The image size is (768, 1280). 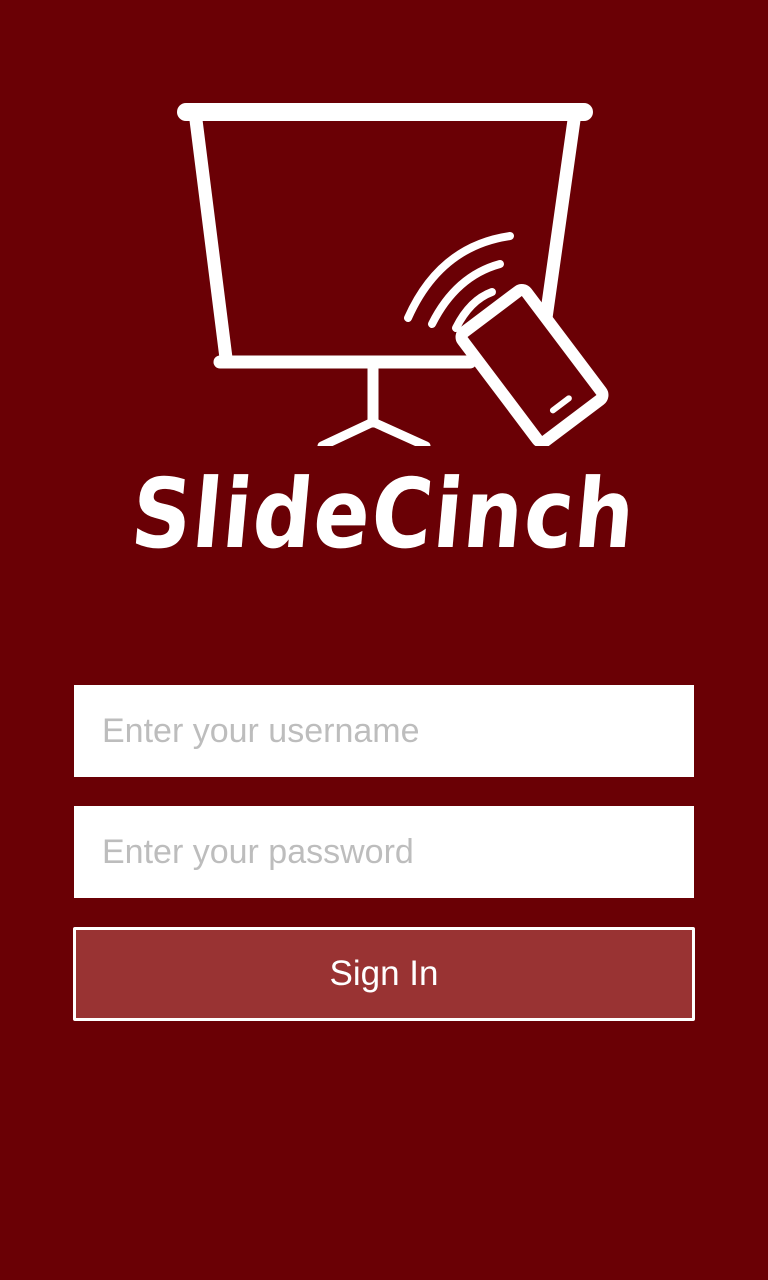 I want to click on app-brand-name: SlideCinch, so click(x=384, y=514).